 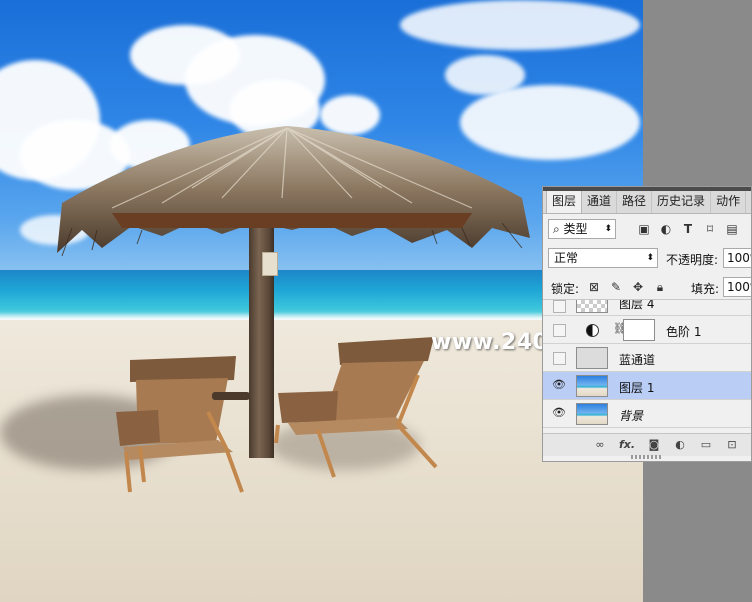 I want to click on shape-filter-icon: ⌑, so click(x=710, y=229).